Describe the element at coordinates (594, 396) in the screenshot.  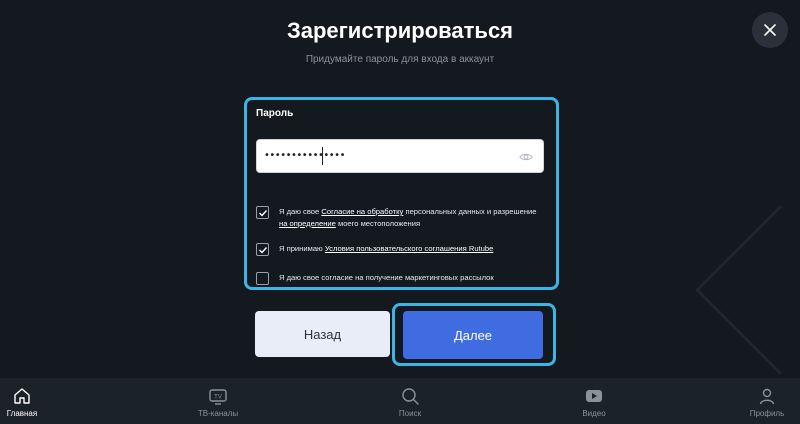
I see `video-icon` at that location.